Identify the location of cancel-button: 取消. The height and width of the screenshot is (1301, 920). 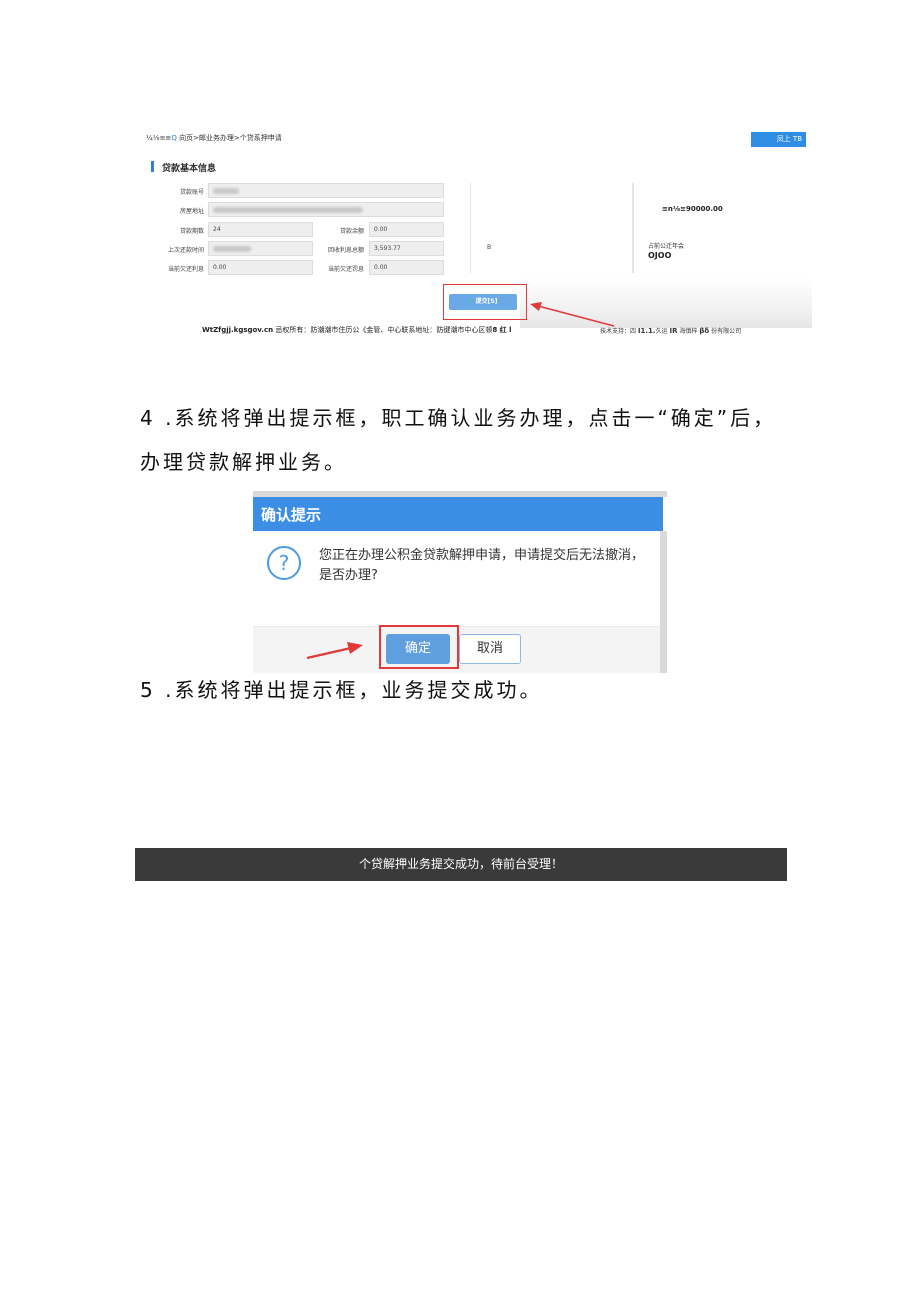
(490, 649).